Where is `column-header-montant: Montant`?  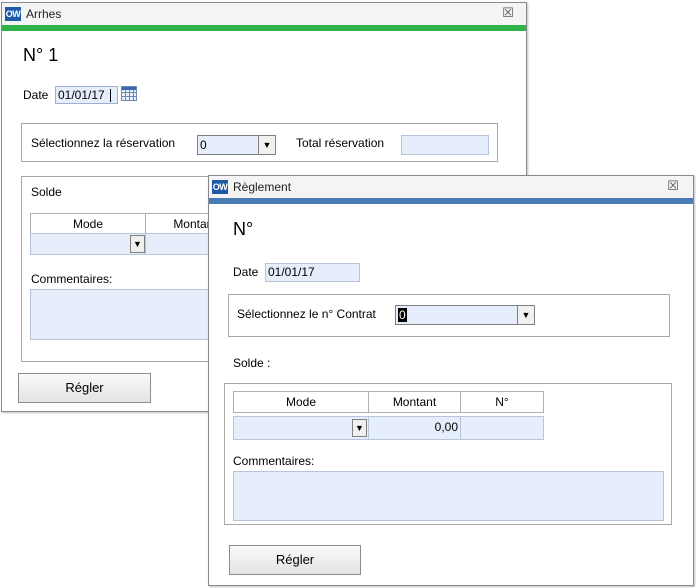
column-header-montant: Montant is located at coordinates (414, 402).